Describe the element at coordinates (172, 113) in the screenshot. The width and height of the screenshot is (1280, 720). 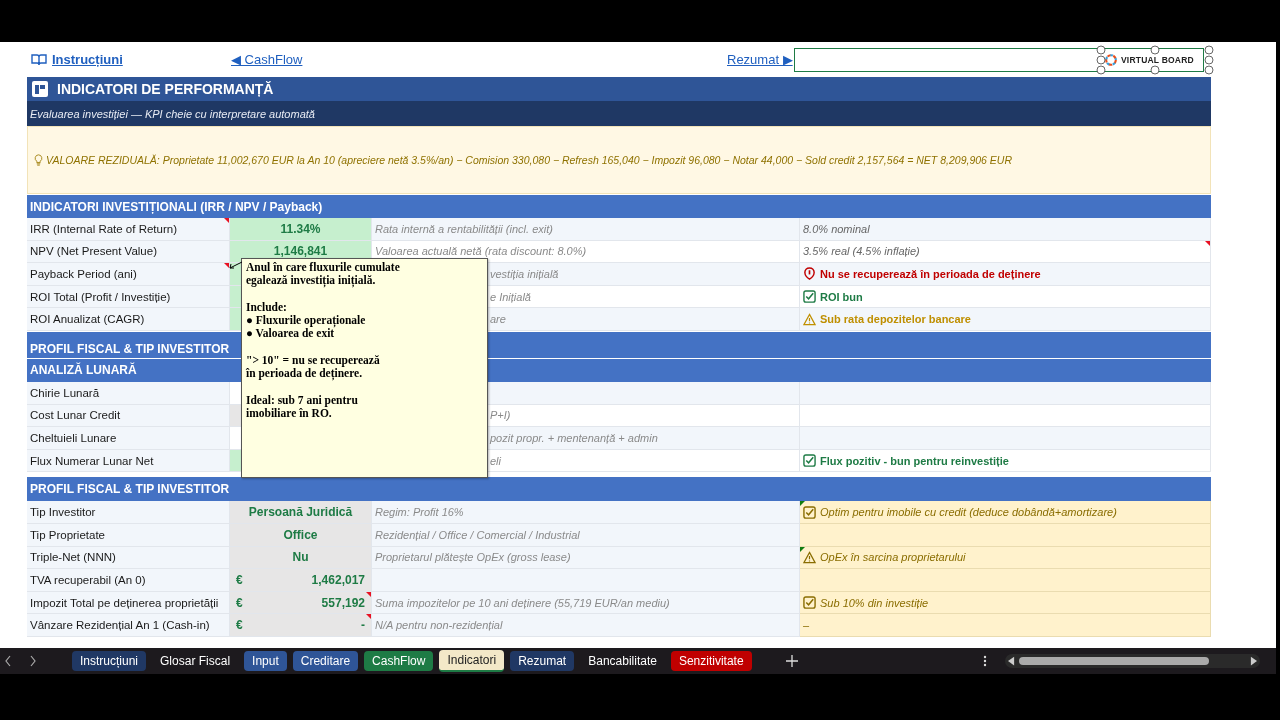
I see `sheet-subtitle: Evaluarea investiției — KPI cheie cu interpretare automată` at that location.